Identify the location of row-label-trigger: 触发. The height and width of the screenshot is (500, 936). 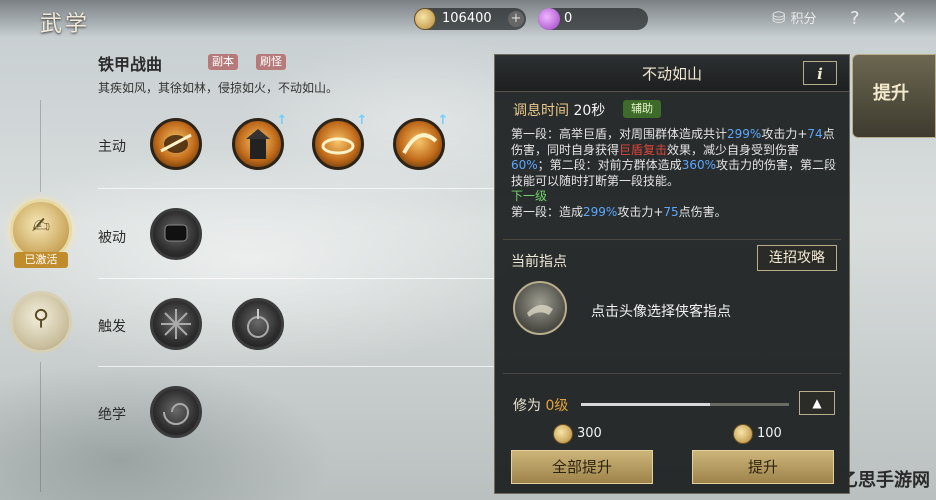
(112, 327).